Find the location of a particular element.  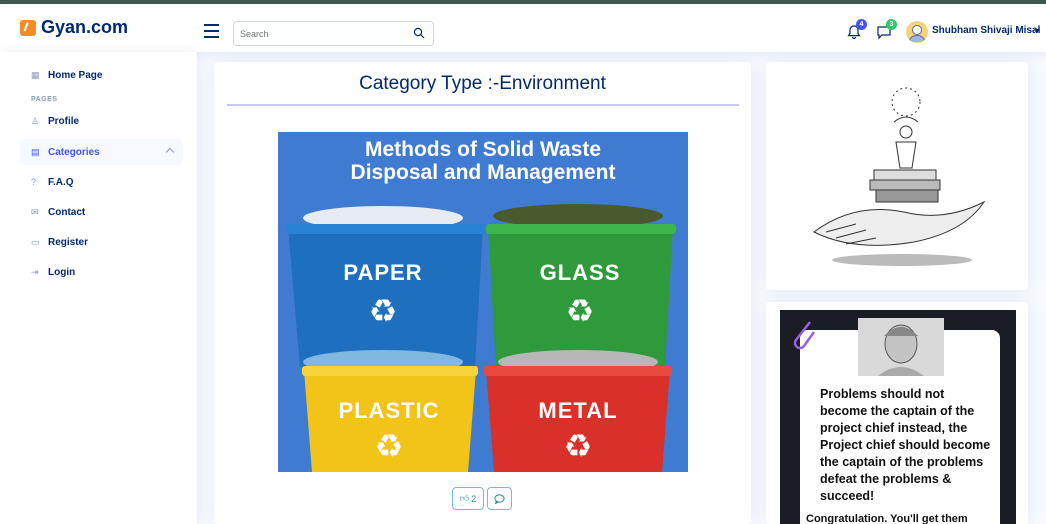

chevron-up-icon is located at coordinates (170, 152).